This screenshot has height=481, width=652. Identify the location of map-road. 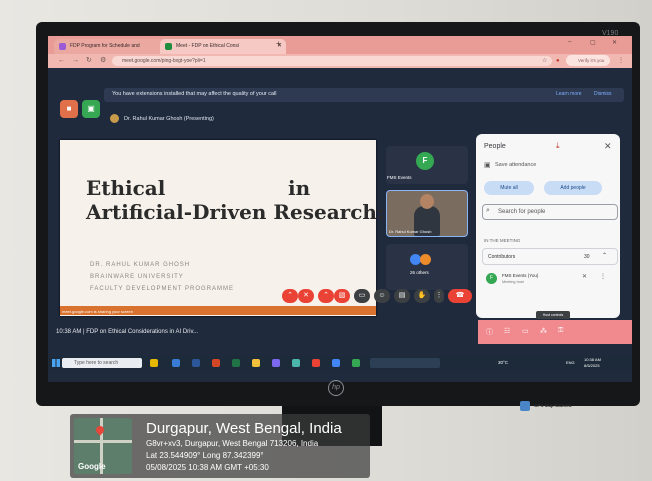
(103, 441).